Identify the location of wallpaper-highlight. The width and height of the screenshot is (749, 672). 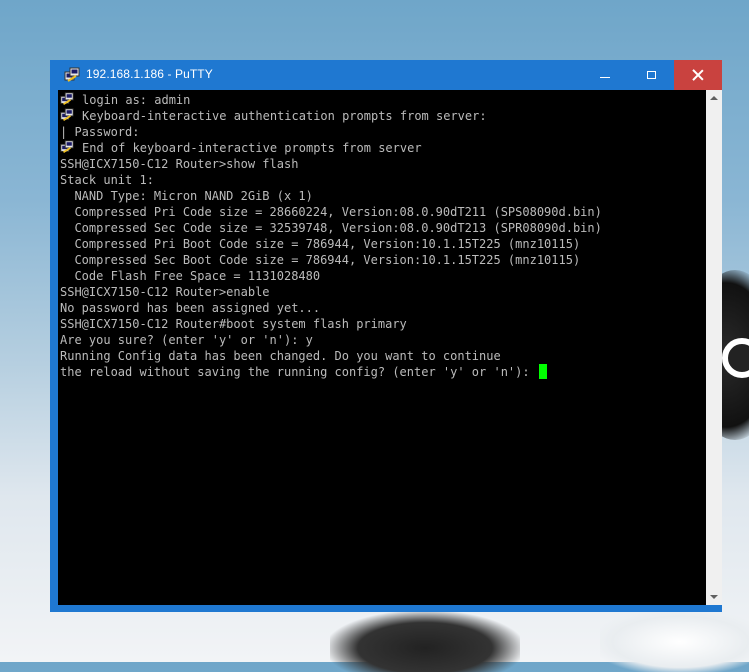
(674, 642).